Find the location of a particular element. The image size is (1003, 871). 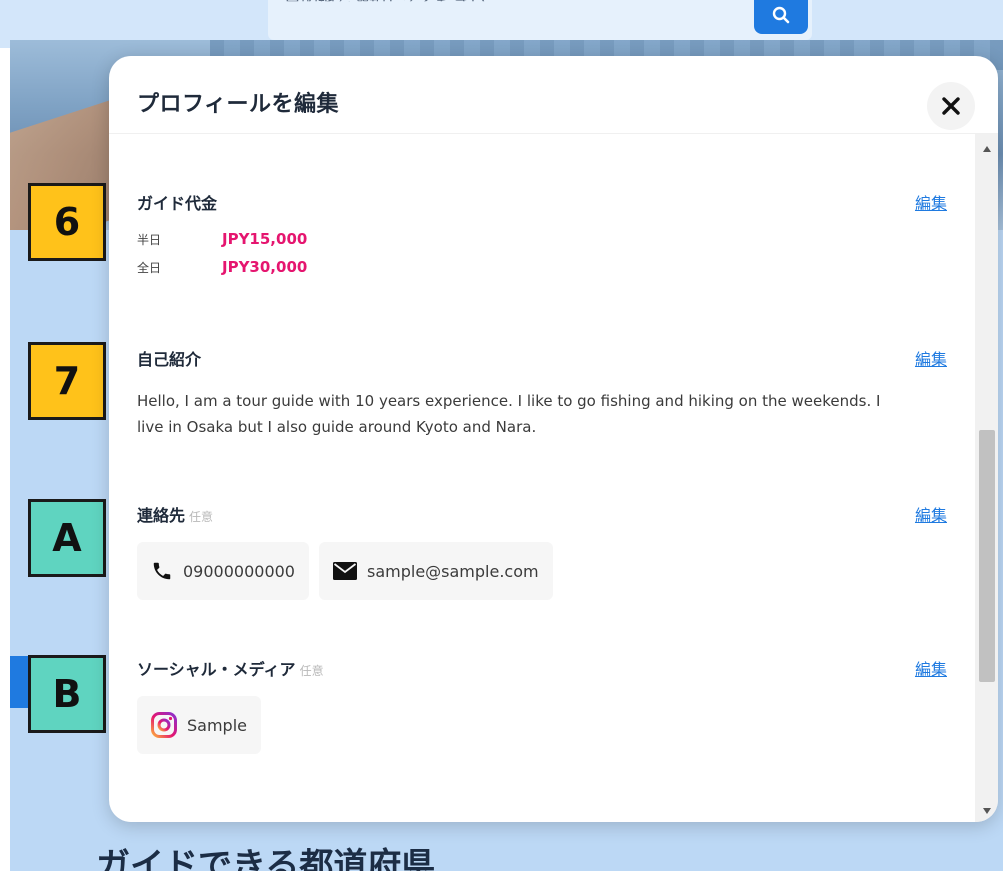

contact-section: 連絡先 任意 編集 09000000000 sample@sample.com is located at coordinates (542, 551).